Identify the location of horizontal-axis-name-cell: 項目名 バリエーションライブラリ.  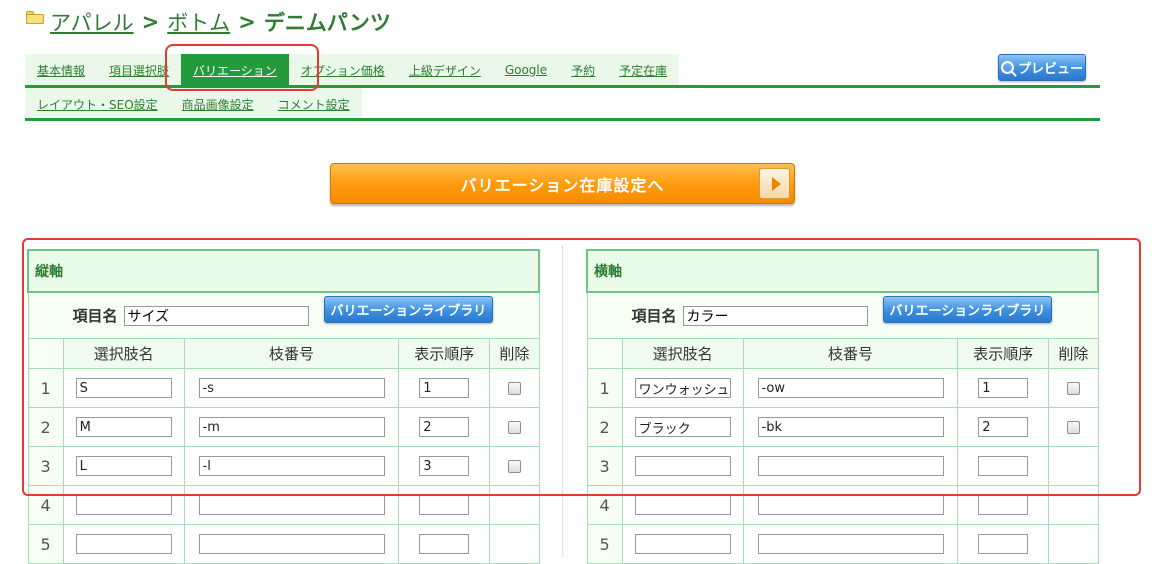
(842, 315).